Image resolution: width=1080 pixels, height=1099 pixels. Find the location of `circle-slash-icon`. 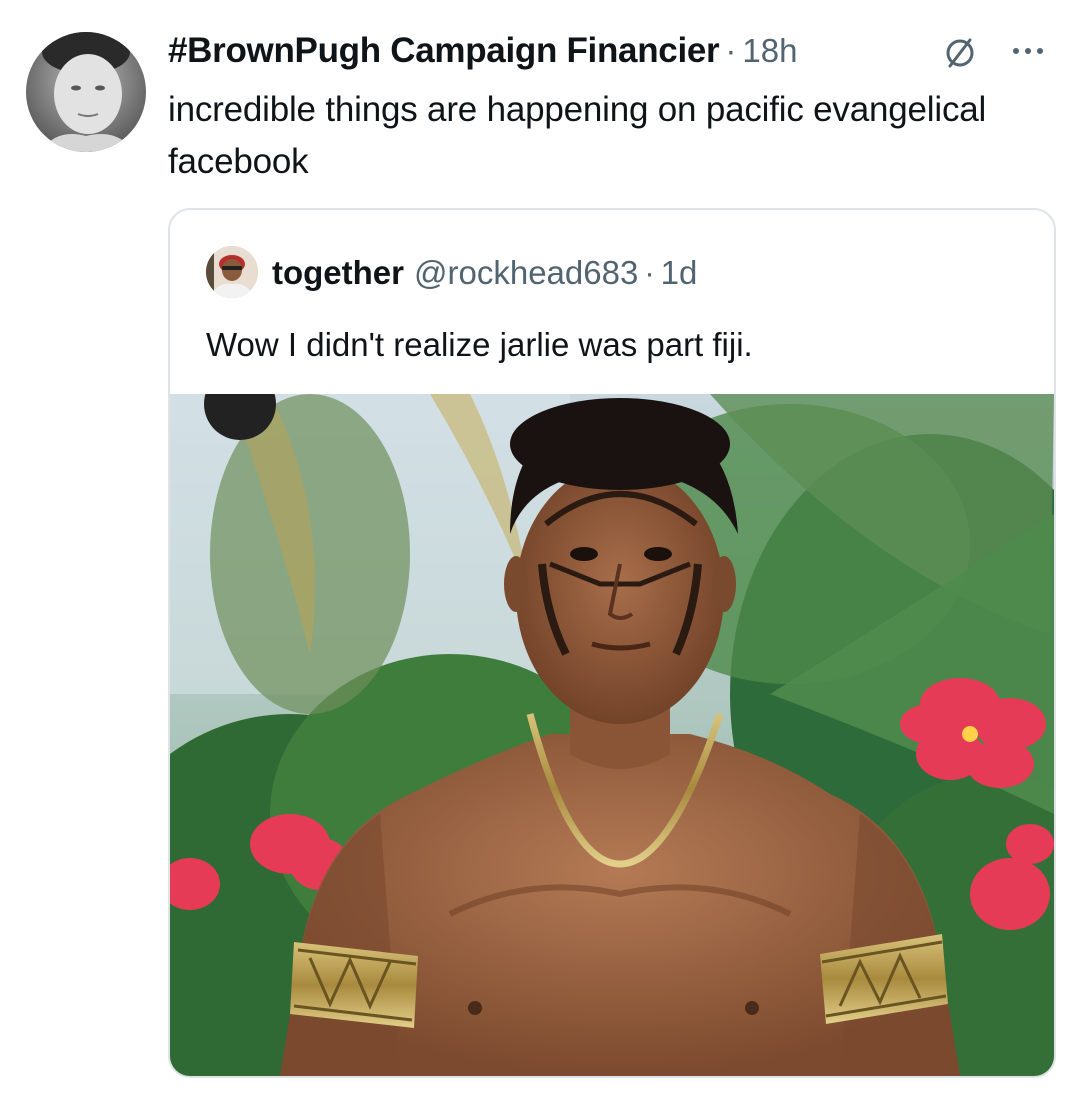

circle-slash-icon is located at coordinates (960, 53).